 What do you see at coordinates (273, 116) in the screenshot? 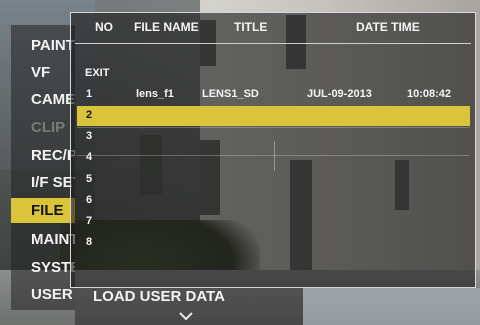
I see `selected-row-highlight` at bounding box center [273, 116].